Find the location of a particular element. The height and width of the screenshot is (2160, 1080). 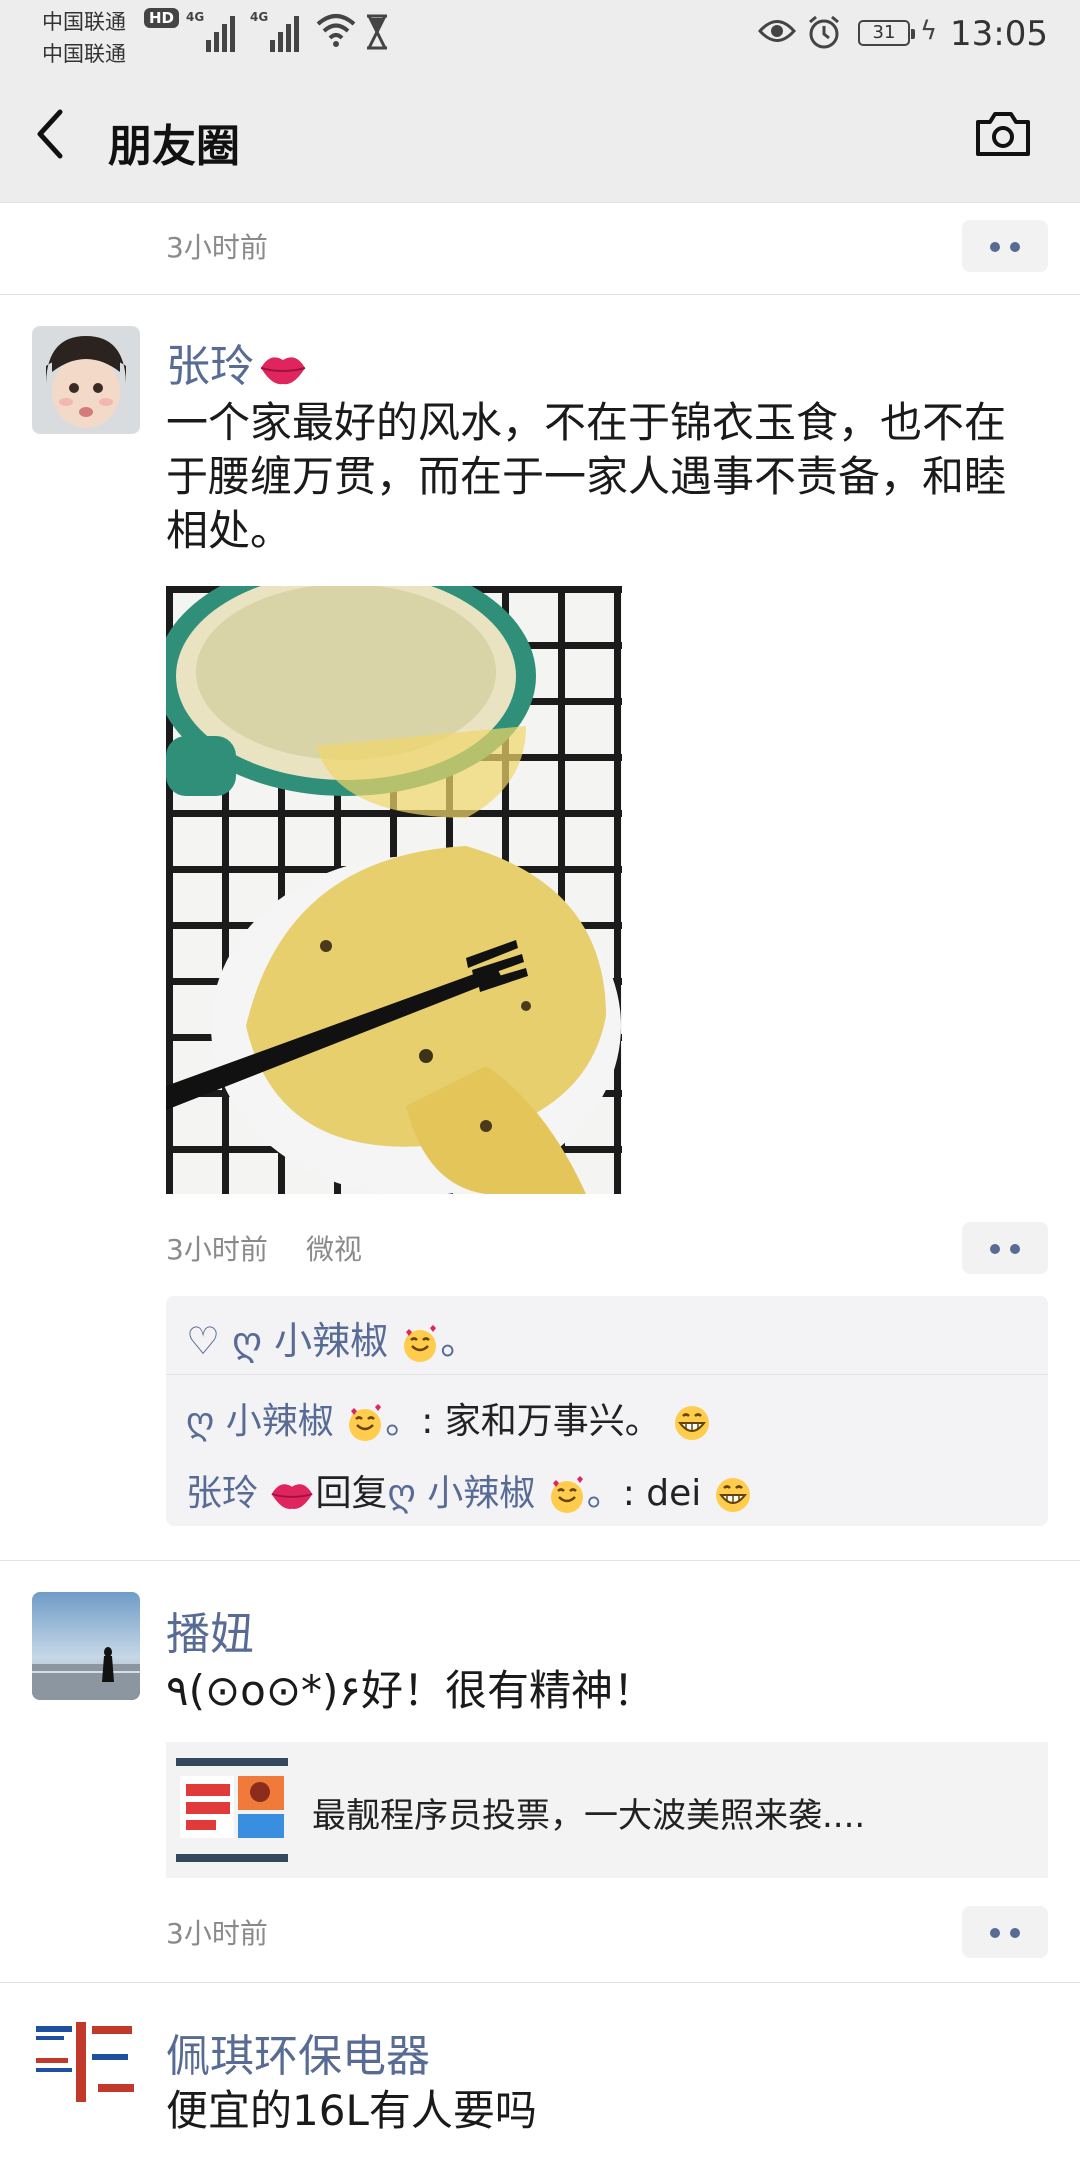

reply-word: 回复 is located at coordinates (351, 1493).